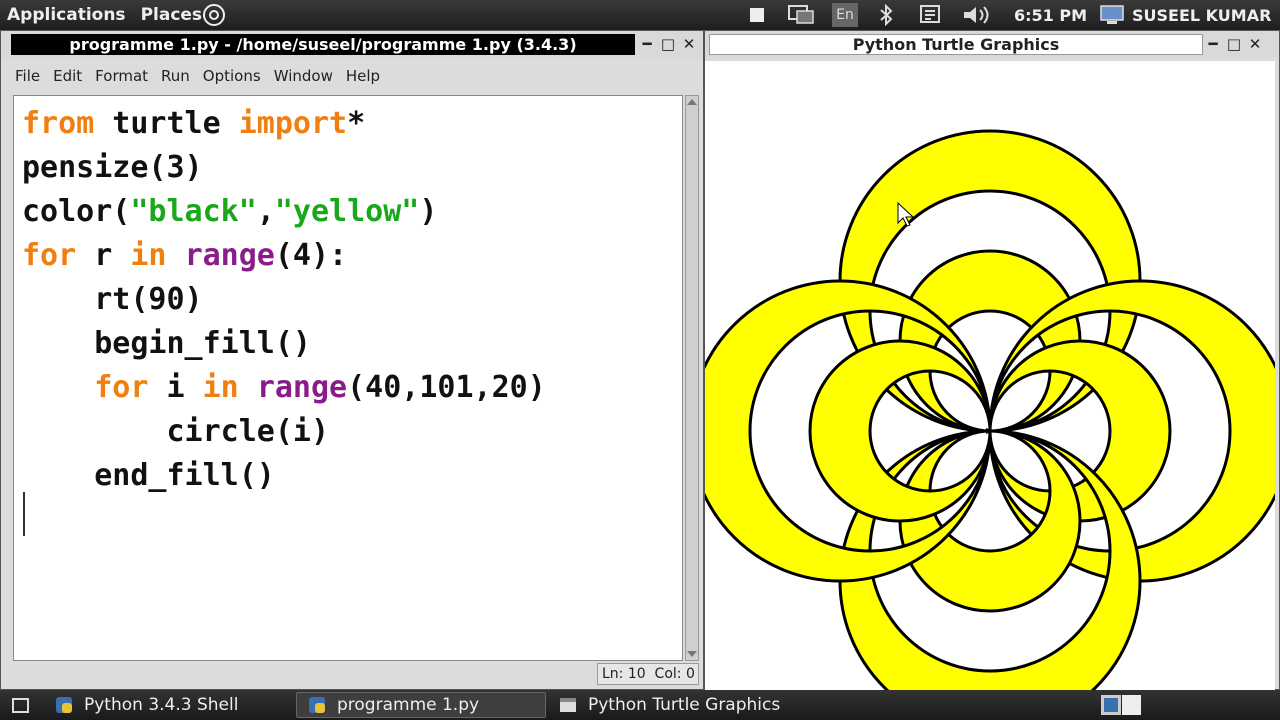 The height and width of the screenshot is (720, 1280). Describe the element at coordinates (932, 15) in the screenshot. I see `messaging-icon` at that location.